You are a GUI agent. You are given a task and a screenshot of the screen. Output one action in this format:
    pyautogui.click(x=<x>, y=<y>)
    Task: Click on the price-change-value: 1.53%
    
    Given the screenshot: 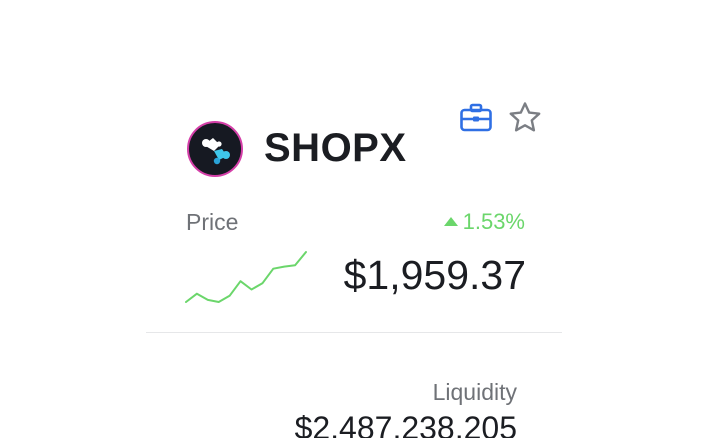 What is the action you would take?
    pyautogui.click(x=493, y=221)
    